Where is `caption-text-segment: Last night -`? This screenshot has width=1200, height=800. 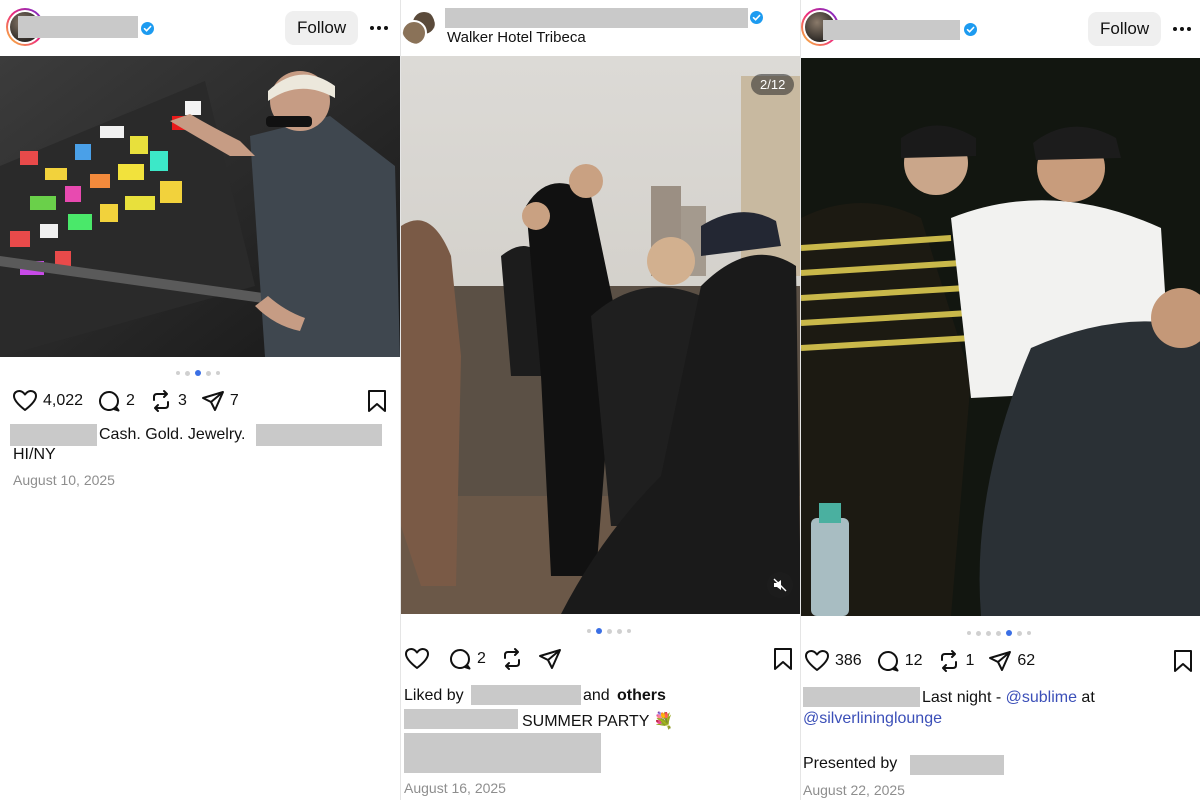 caption-text-segment: Last night - is located at coordinates (964, 697).